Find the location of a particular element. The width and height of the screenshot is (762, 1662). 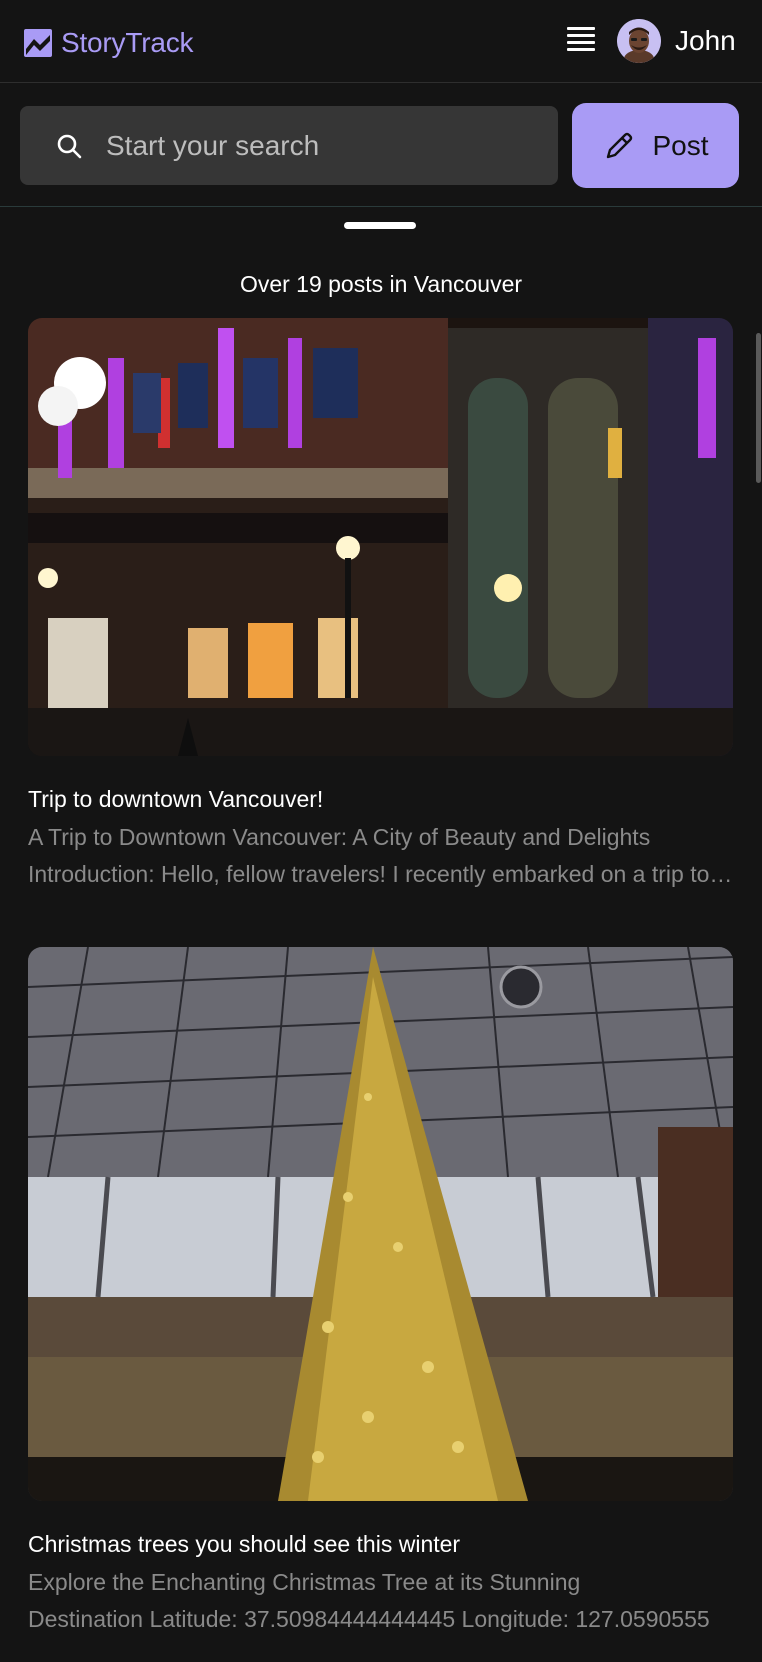

post-button: Post is located at coordinates (655, 145).